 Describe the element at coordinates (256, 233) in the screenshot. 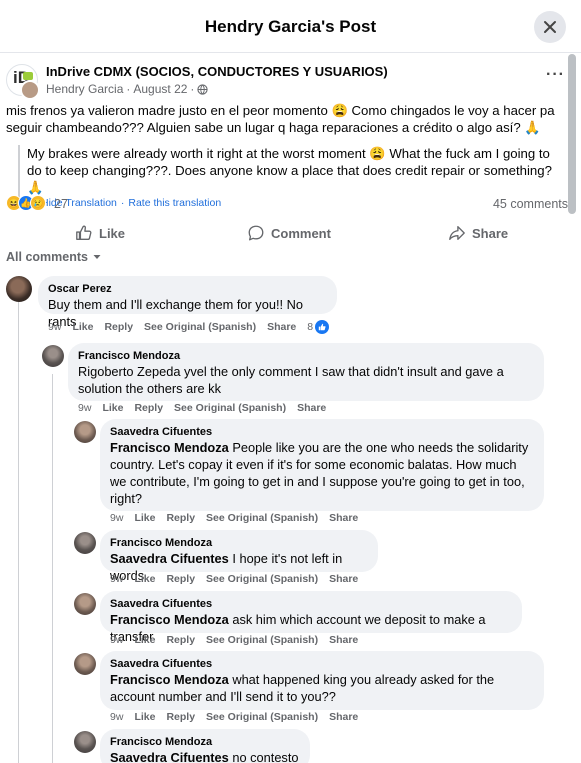

I see `comment-icon` at that location.